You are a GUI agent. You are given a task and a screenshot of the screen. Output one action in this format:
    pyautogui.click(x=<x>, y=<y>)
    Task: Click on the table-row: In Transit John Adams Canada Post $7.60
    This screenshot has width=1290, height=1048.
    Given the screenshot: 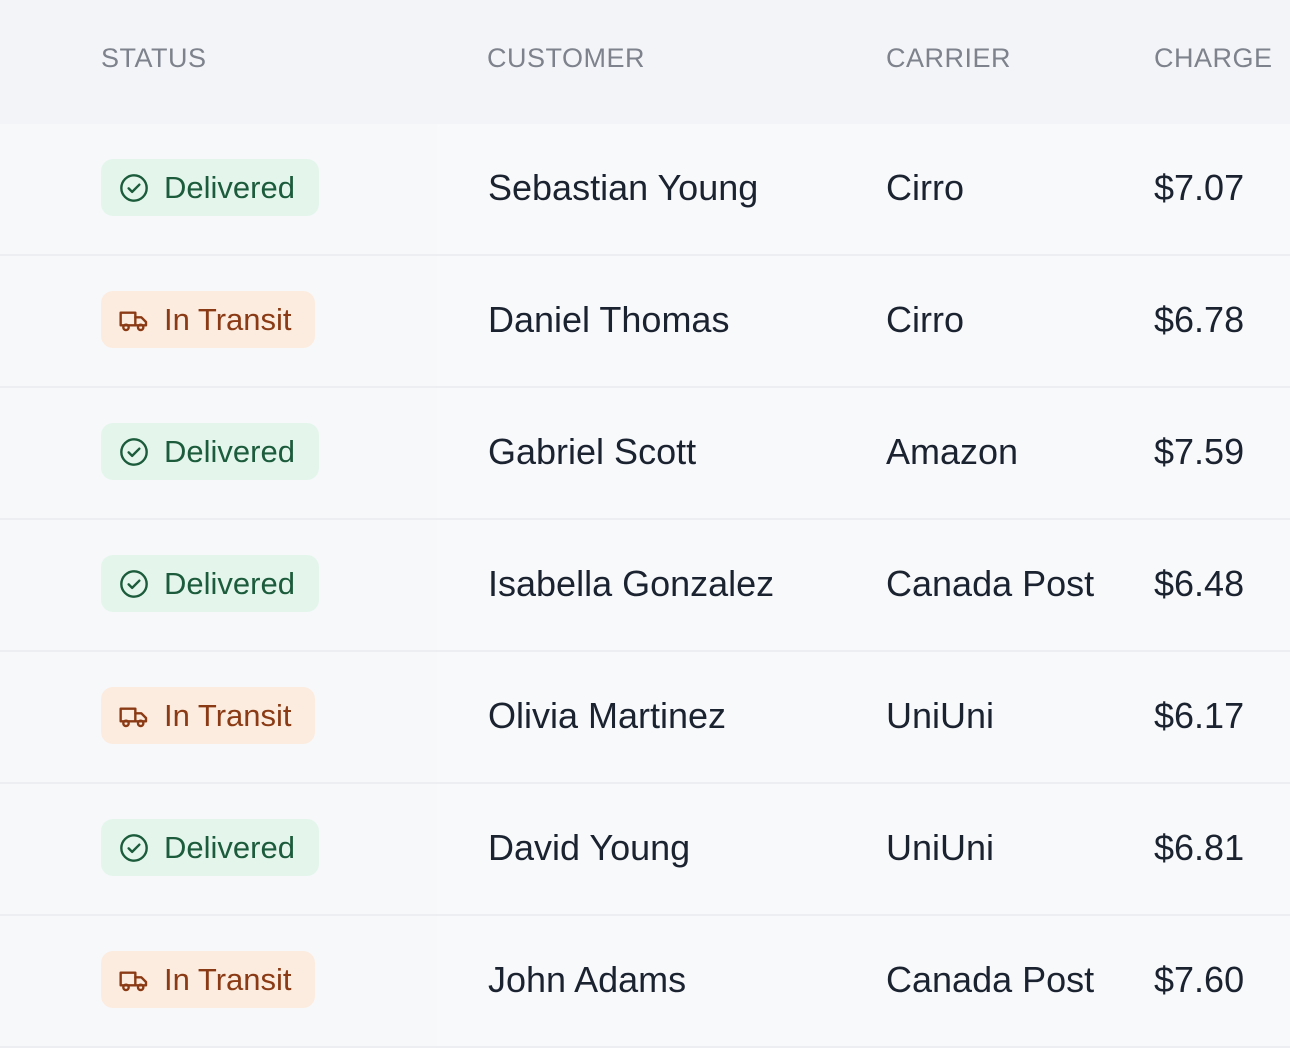 What is the action you would take?
    pyautogui.click(x=645, y=982)
    